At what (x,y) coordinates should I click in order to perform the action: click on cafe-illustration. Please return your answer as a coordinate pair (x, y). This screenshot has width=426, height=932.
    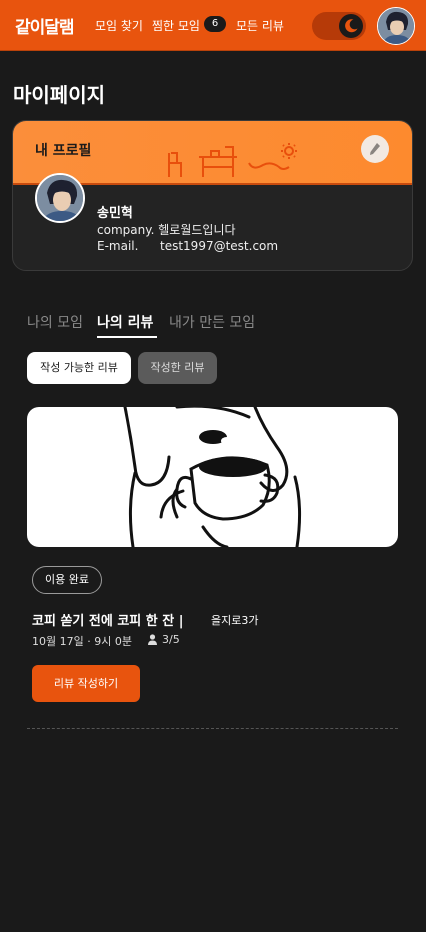
    Looking at the image, I should click on (232, 160).